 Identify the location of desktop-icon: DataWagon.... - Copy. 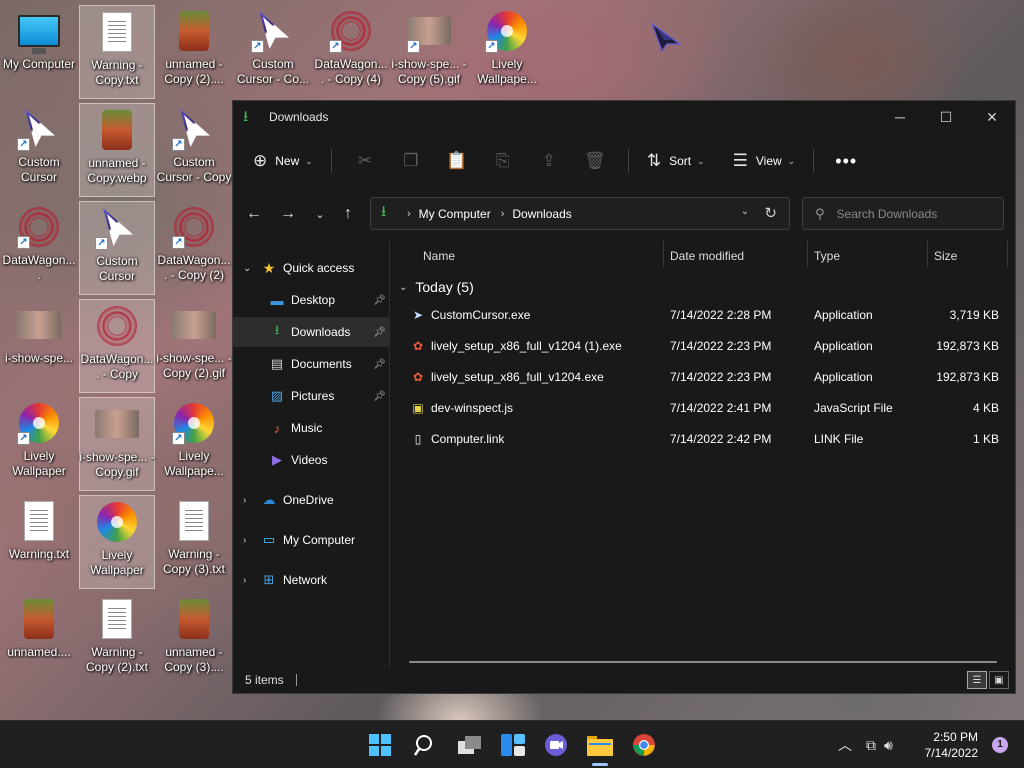
(117, 346).